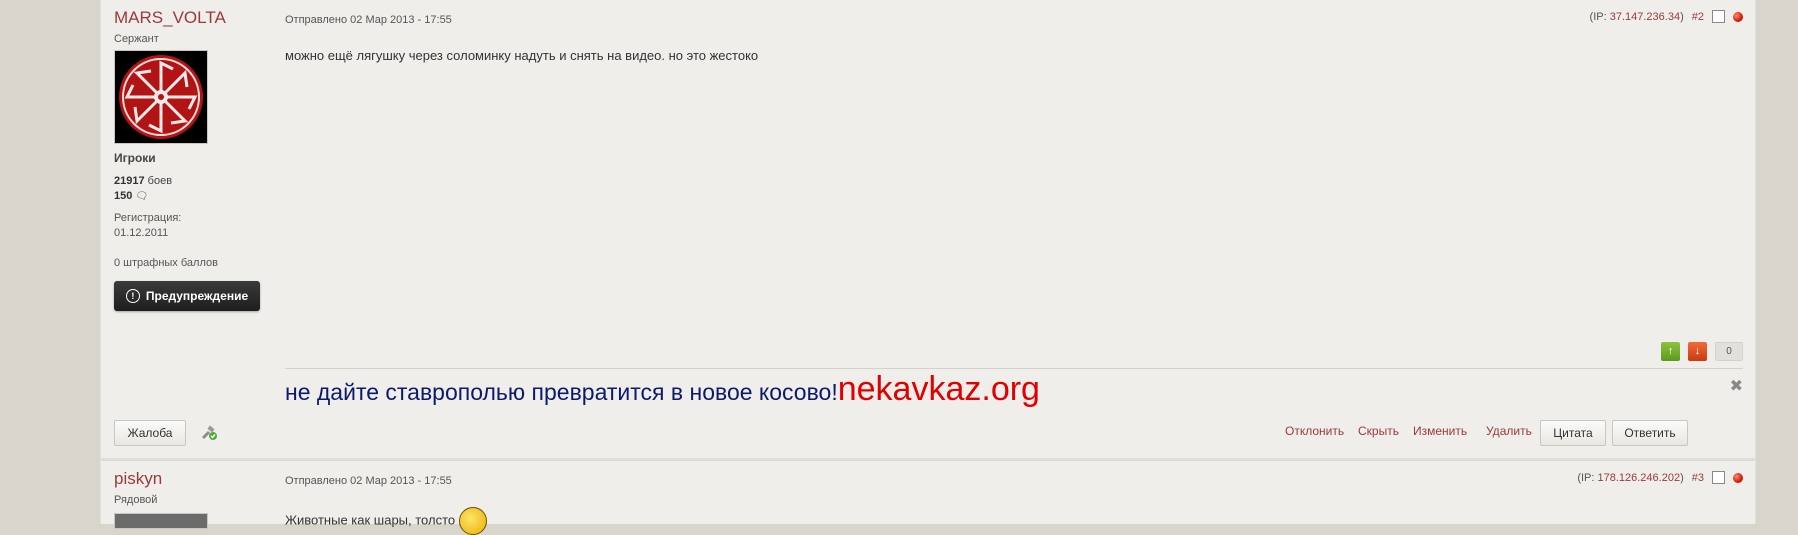 This screenshot has height=535, width=1798. What do you see at coordinates (160, 181) in the screenshot?
I see `battles-label: боев` at bounding box center [160, 181].